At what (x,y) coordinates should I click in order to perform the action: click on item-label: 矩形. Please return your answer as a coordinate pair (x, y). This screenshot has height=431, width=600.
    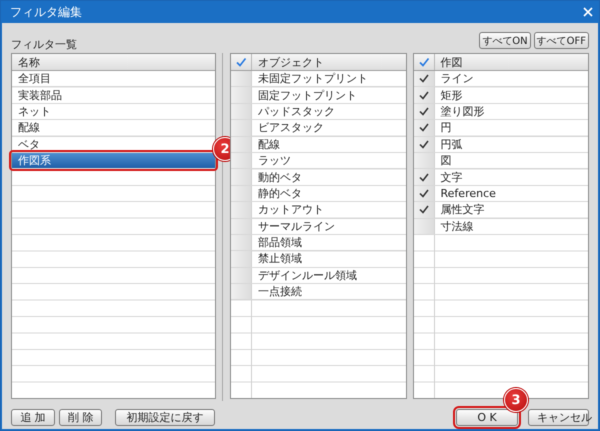
    Looking at the image, I should click on (451, 95).